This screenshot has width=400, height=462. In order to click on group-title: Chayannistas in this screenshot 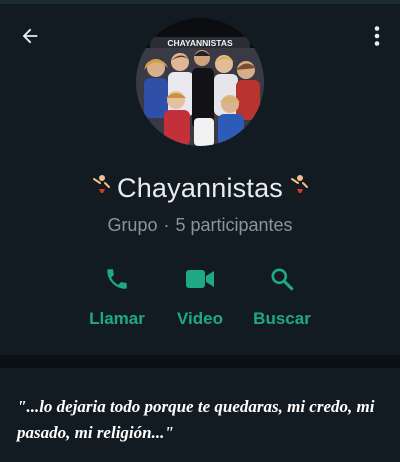, I will do `click(200, 188)`.